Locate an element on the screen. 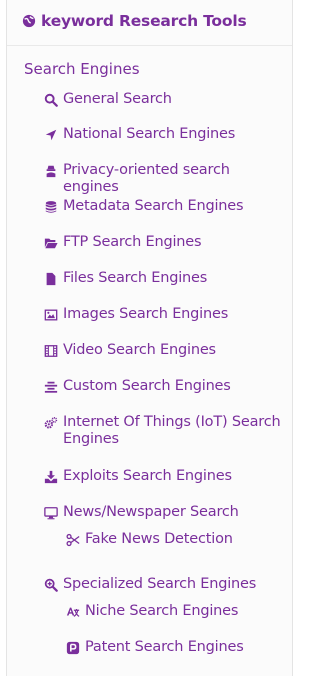 This screenshot has height=676, width=320. patent-icon is located at coordinates (73, 647).